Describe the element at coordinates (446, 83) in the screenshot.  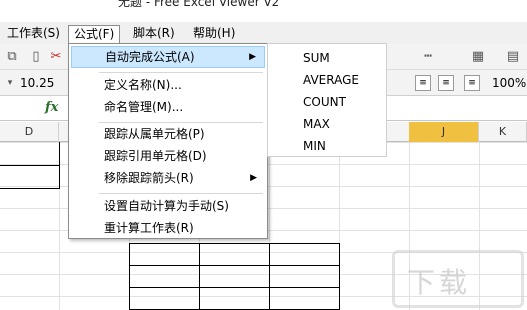
I see `align-center-icon: ≡` at that location.